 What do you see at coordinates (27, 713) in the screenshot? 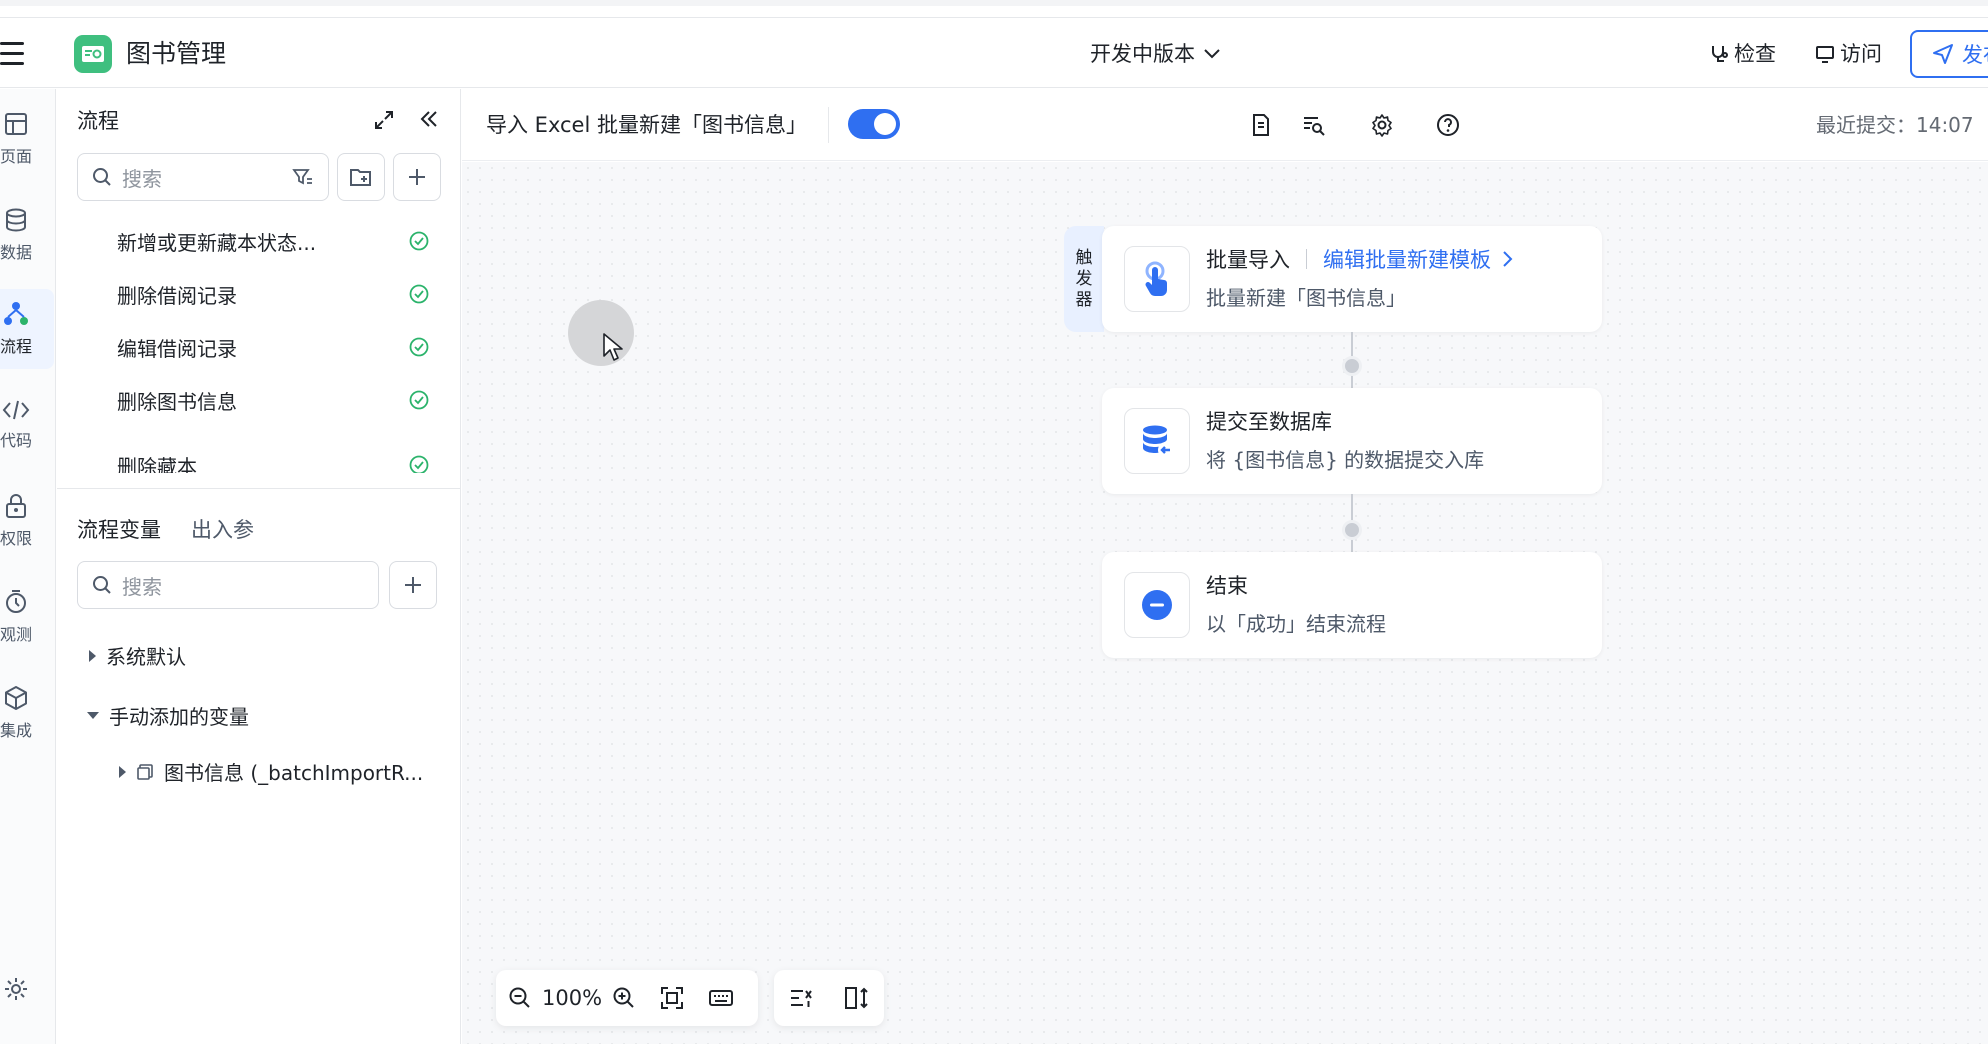
I see `rail-item-integration: 集成` at bounding box center [27, 713].